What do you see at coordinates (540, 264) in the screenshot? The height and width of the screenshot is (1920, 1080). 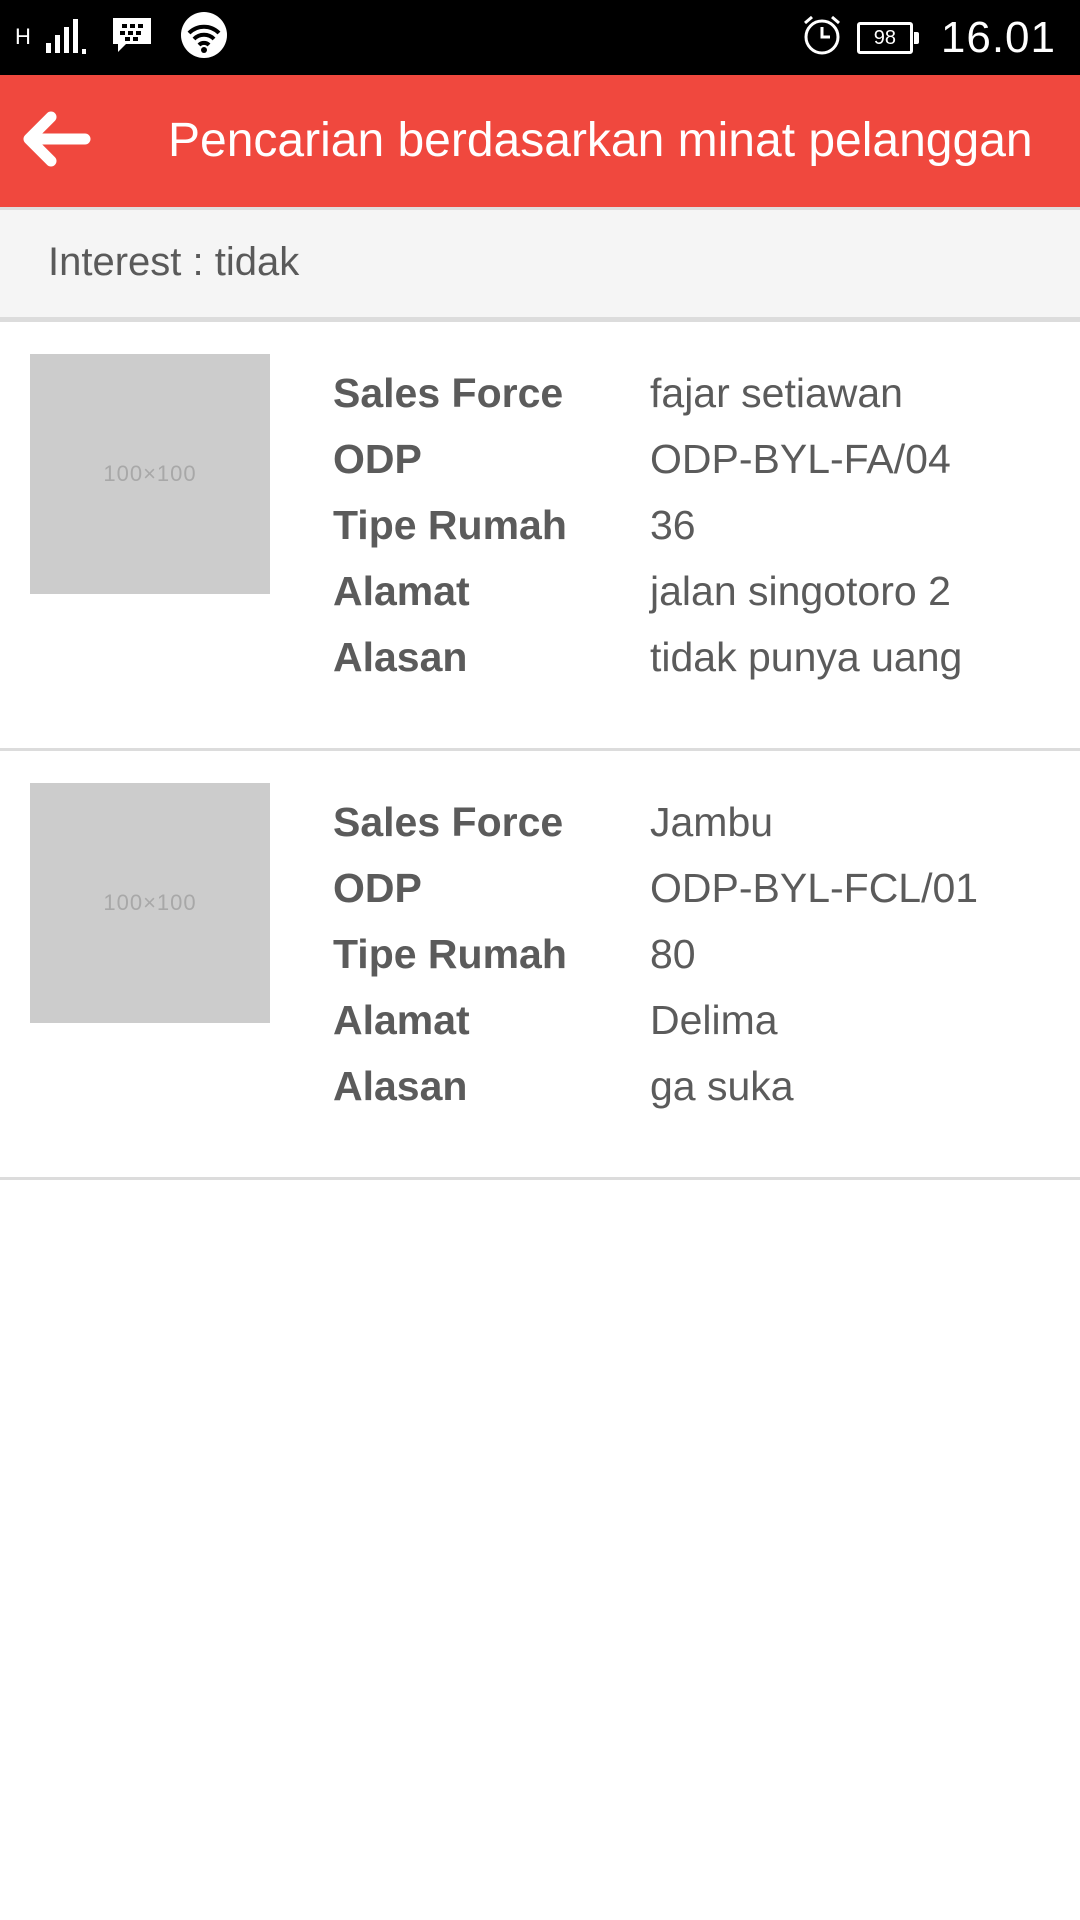 I see `interest-filter-bar: Interest : tidak` at bounding box center [540, 264].